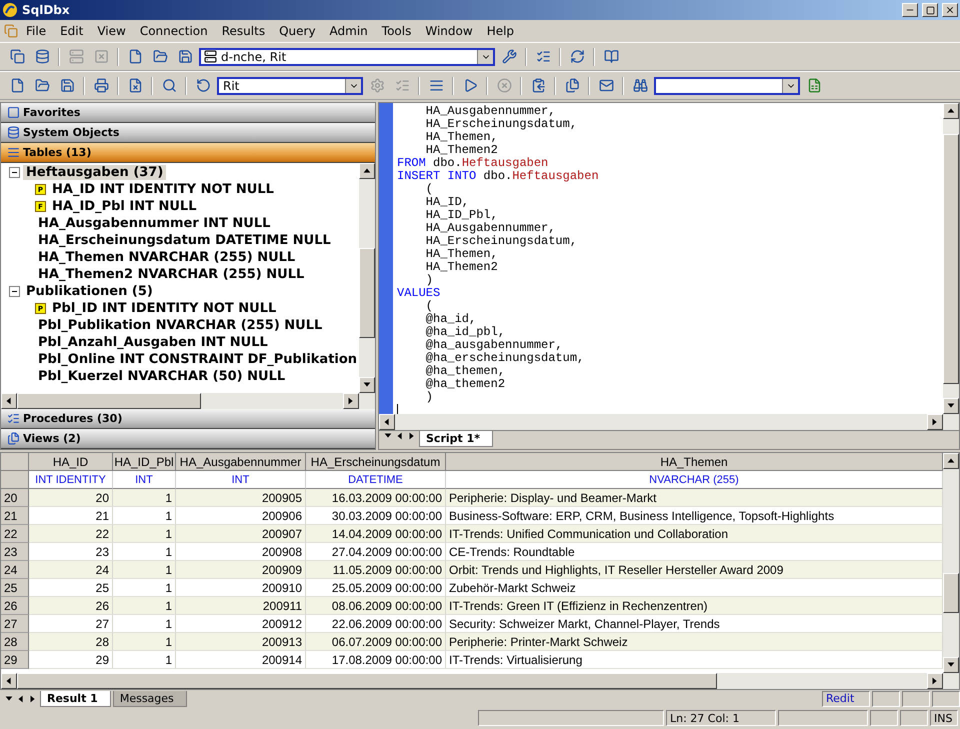 The height and width of the screenshot is (729, 960). What do you see at coordinates (188, 419) in the screenshot?
I see `sidebar-section: Procedures (30)` at bounding box center [188, 419].